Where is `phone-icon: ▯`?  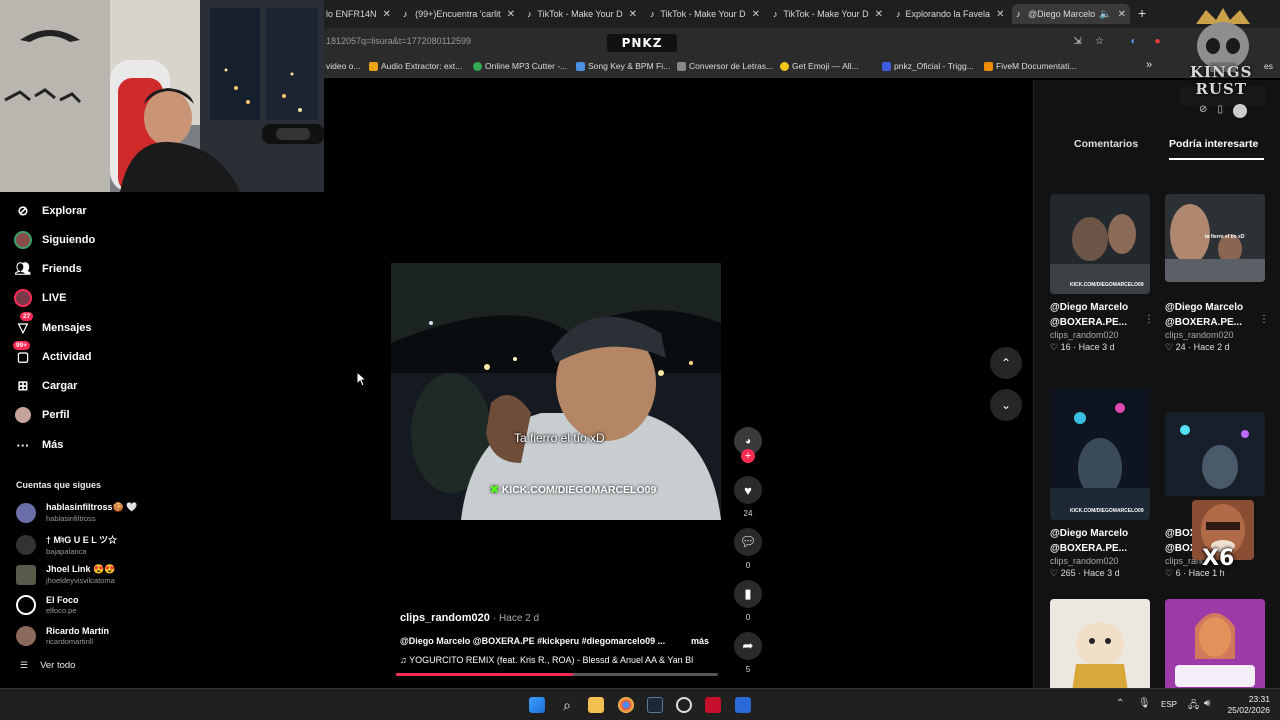 phone-icon: ▯ is located at coordinates (1220, 112).